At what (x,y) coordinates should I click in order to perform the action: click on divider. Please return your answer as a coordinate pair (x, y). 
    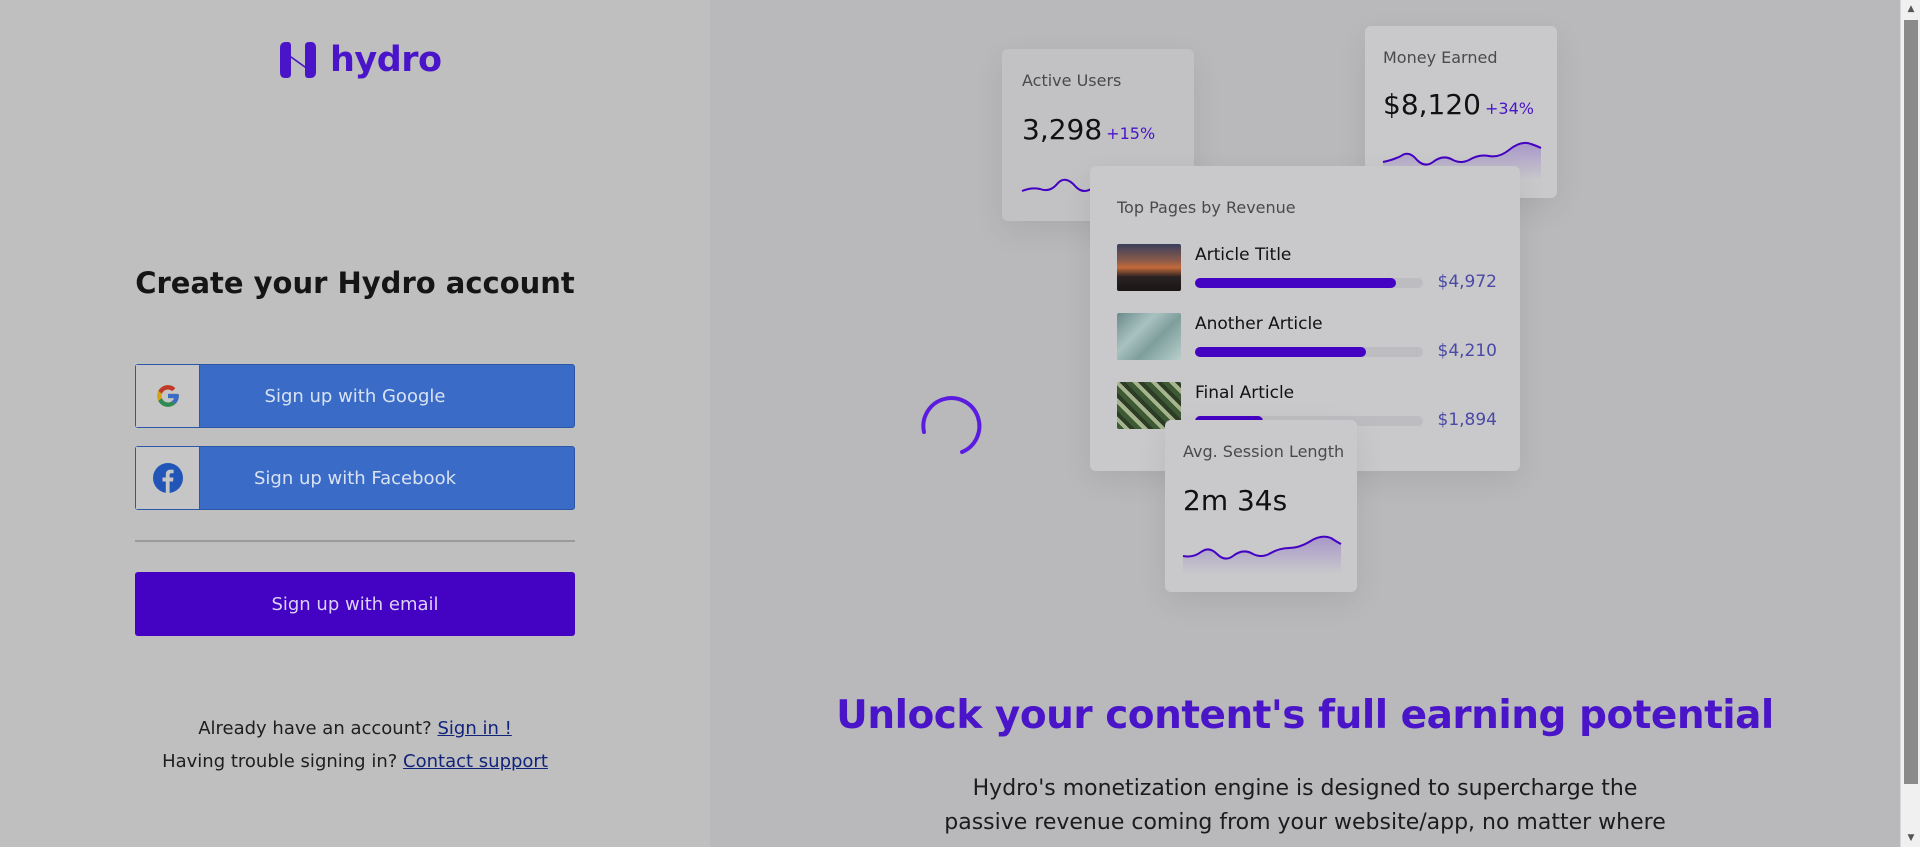
    Looking at the image, I should click on (355, 541).